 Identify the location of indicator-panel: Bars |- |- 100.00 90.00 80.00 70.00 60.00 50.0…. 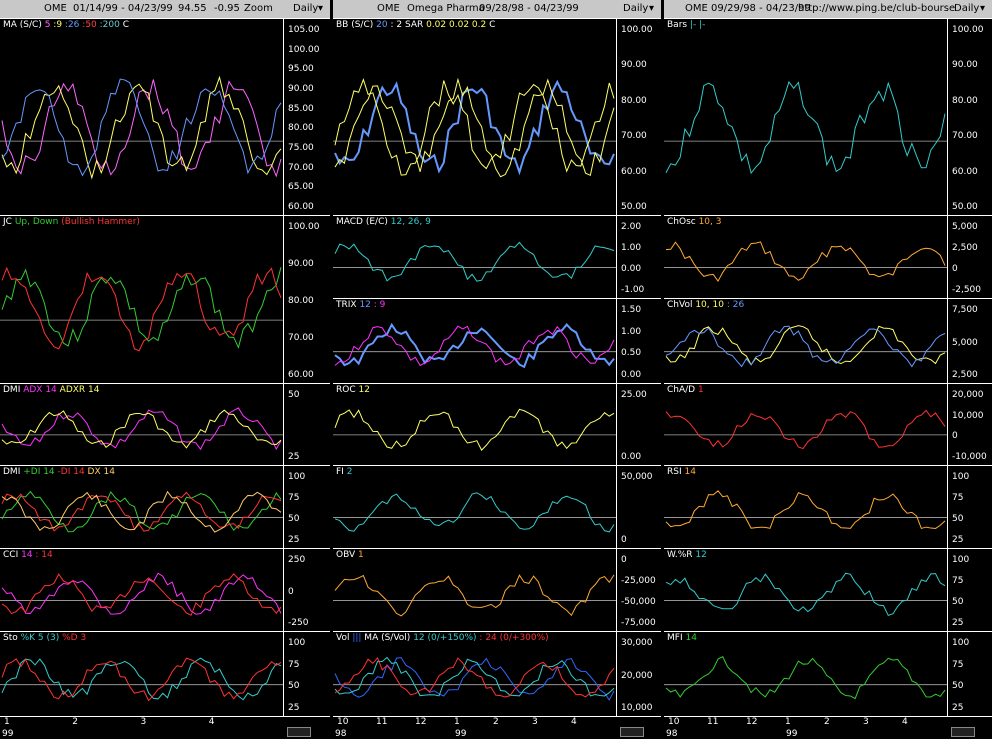
(828, 117).